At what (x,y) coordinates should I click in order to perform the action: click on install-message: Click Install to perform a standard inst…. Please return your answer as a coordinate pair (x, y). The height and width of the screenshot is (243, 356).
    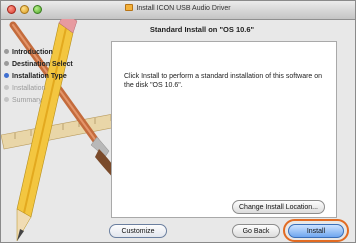
    Looking at the image, I should click on (223, 81).